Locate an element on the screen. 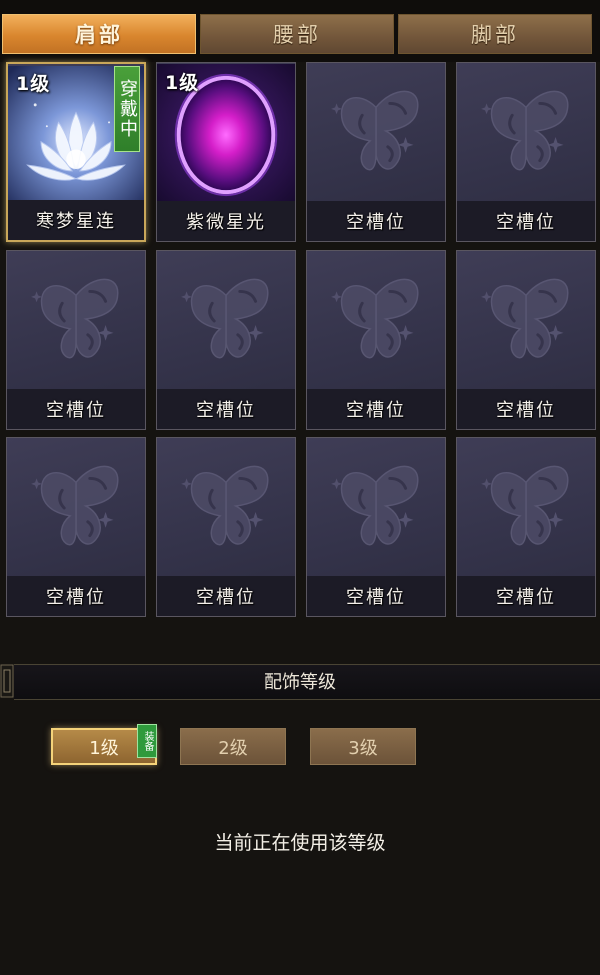  level-section-header: 配饰等级 is located at coordinates (300, 681).